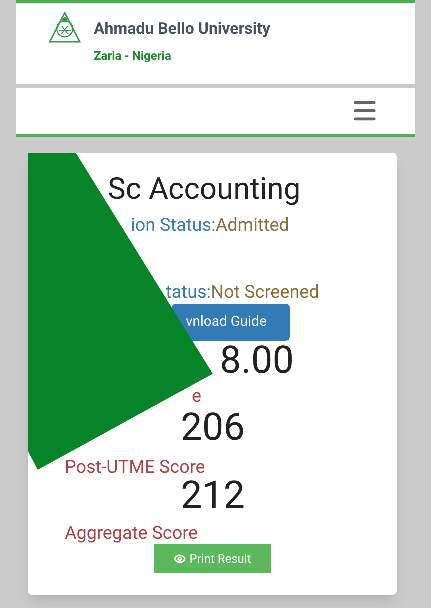 This screenshot has height=608, width=431. What do you see at coordinates (231, 322) in the screenshot?
I see `download-button: vnload Guide` at bounding box center [231, 322].